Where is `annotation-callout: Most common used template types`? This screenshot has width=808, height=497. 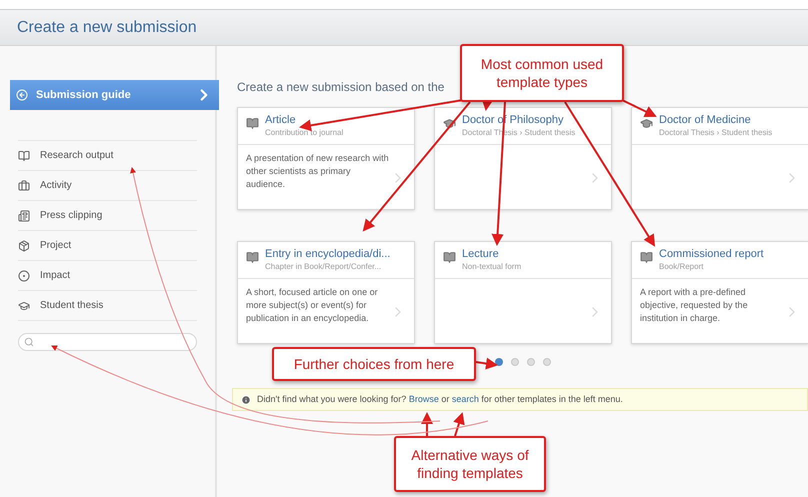
annotation-callout: Most common used template types is located at coordinates (542, 73).